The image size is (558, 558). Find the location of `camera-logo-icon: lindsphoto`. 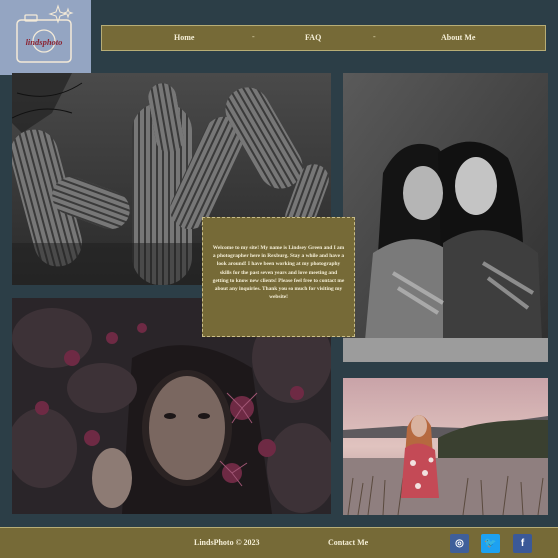

camera-logo-icon: lindsphoto is located at coordinates (45, 33).